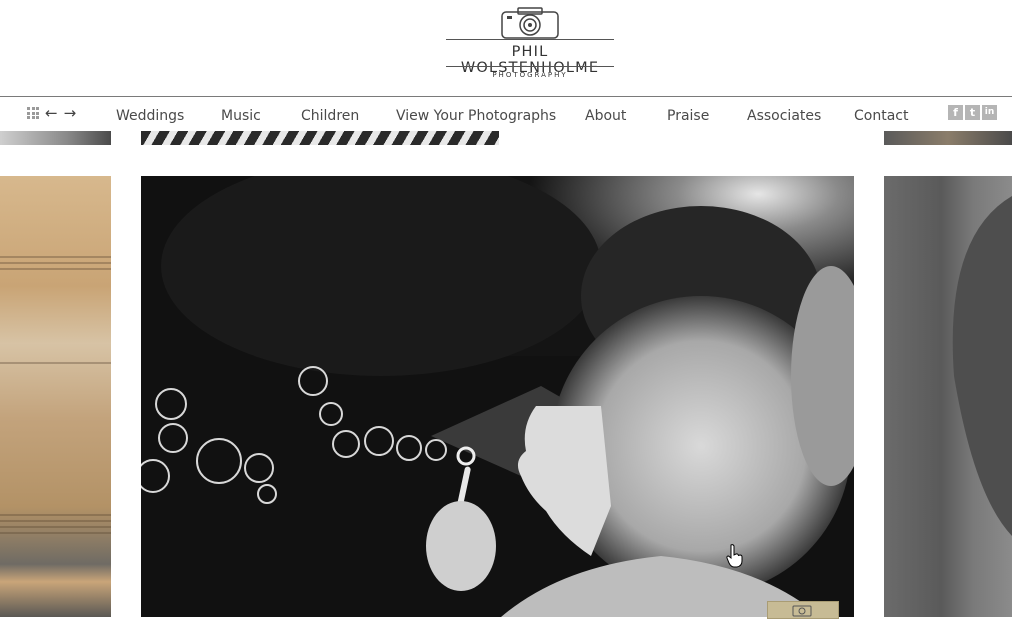  Describe the element at coordinates (881, 116) in the screenshot. I see `nav-item-contact: Contact` at that location.